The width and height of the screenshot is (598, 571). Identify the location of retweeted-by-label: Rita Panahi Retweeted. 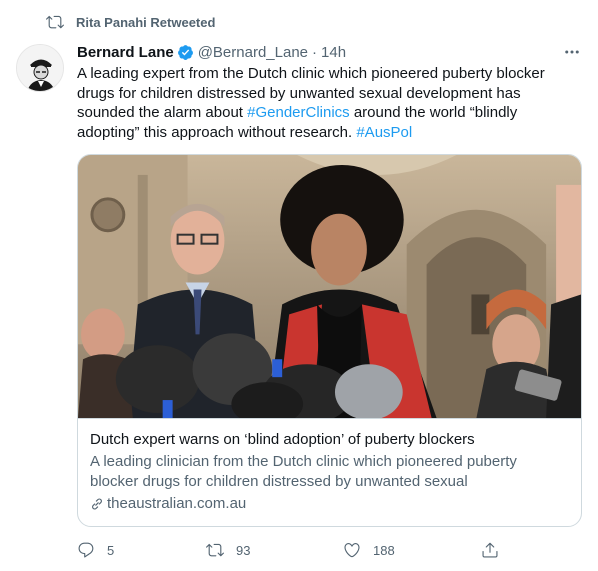
(146, 22).